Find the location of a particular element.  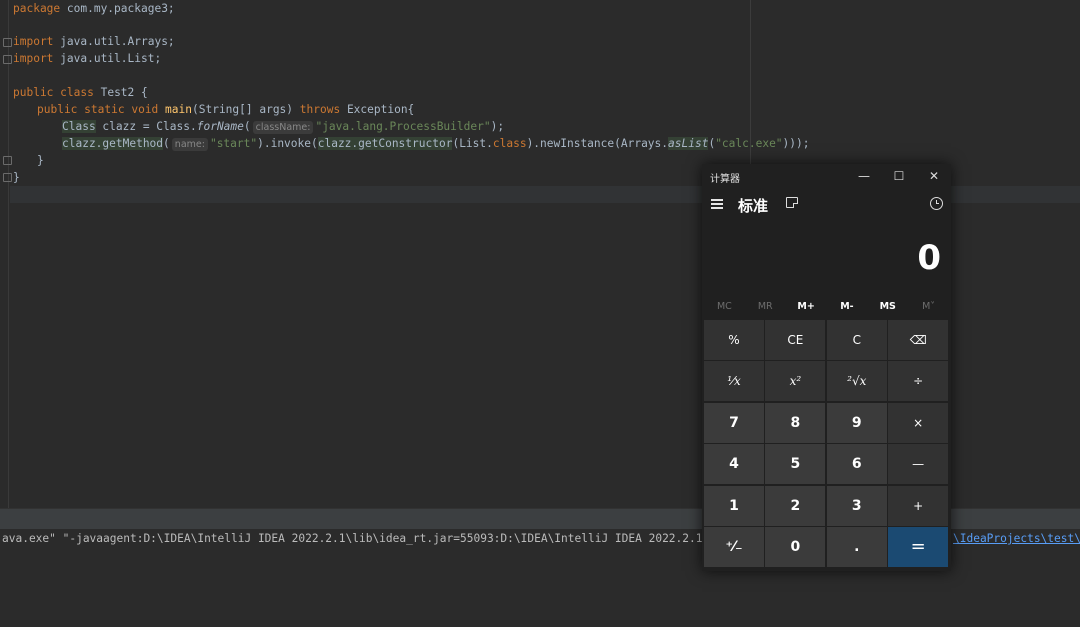

equals-button: = is located at coordinates (918, 546).